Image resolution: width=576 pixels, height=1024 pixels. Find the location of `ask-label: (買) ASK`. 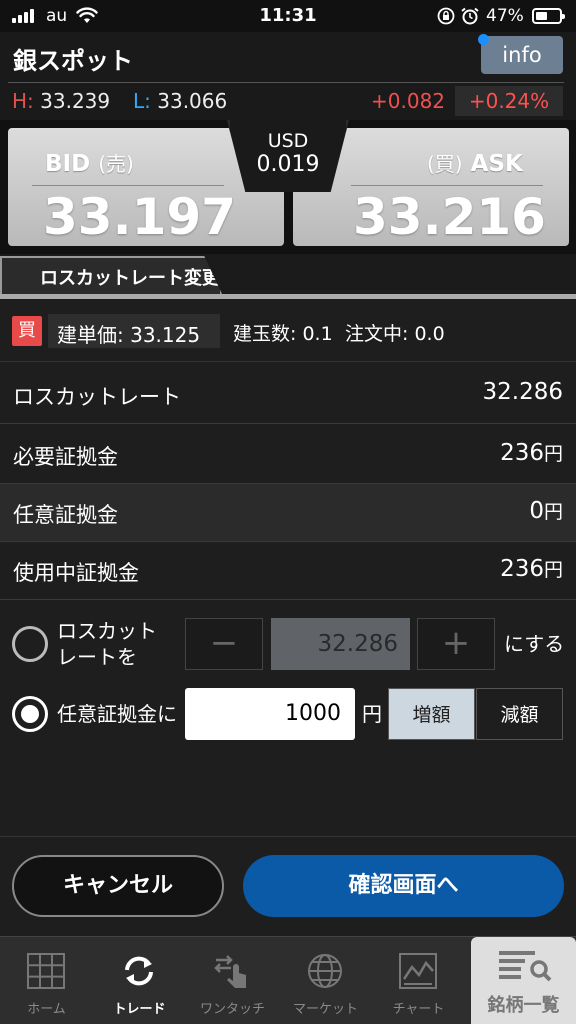

ask-label: (買) ASK is located at coordinates (475, 164).